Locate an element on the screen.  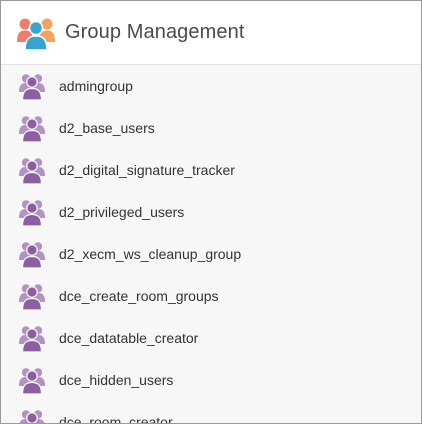
group-name: dce_create_room_groups is located at coordinates (139, 296).